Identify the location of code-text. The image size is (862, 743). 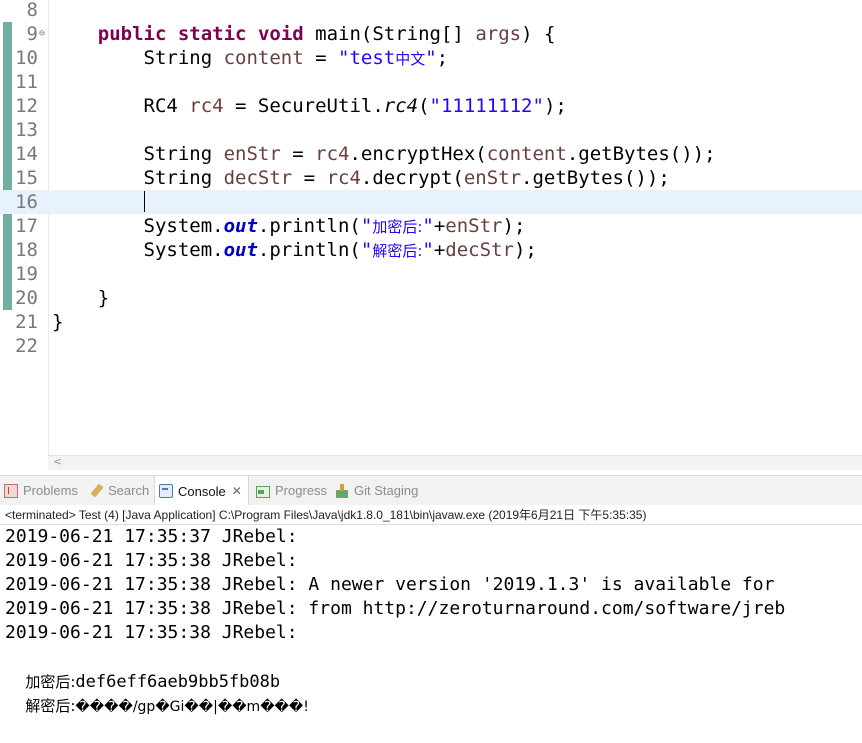
(98, 202).